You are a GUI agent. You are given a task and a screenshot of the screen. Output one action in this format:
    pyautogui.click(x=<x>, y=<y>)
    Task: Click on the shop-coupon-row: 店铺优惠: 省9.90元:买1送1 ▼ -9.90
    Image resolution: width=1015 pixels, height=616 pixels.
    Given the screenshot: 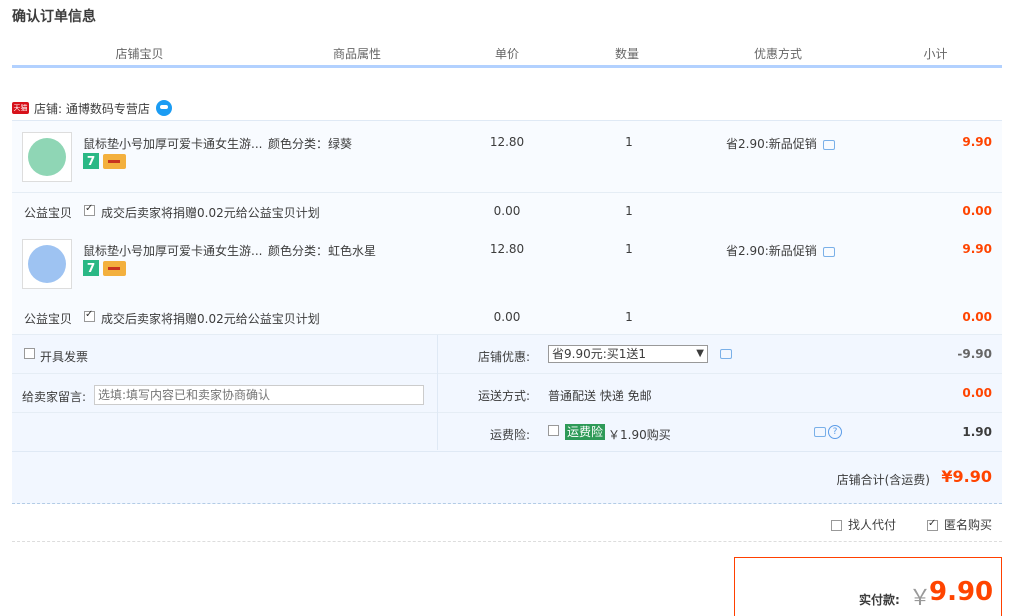 What is the action you would take?
    pyautogui.click(x=720, y=354)
    